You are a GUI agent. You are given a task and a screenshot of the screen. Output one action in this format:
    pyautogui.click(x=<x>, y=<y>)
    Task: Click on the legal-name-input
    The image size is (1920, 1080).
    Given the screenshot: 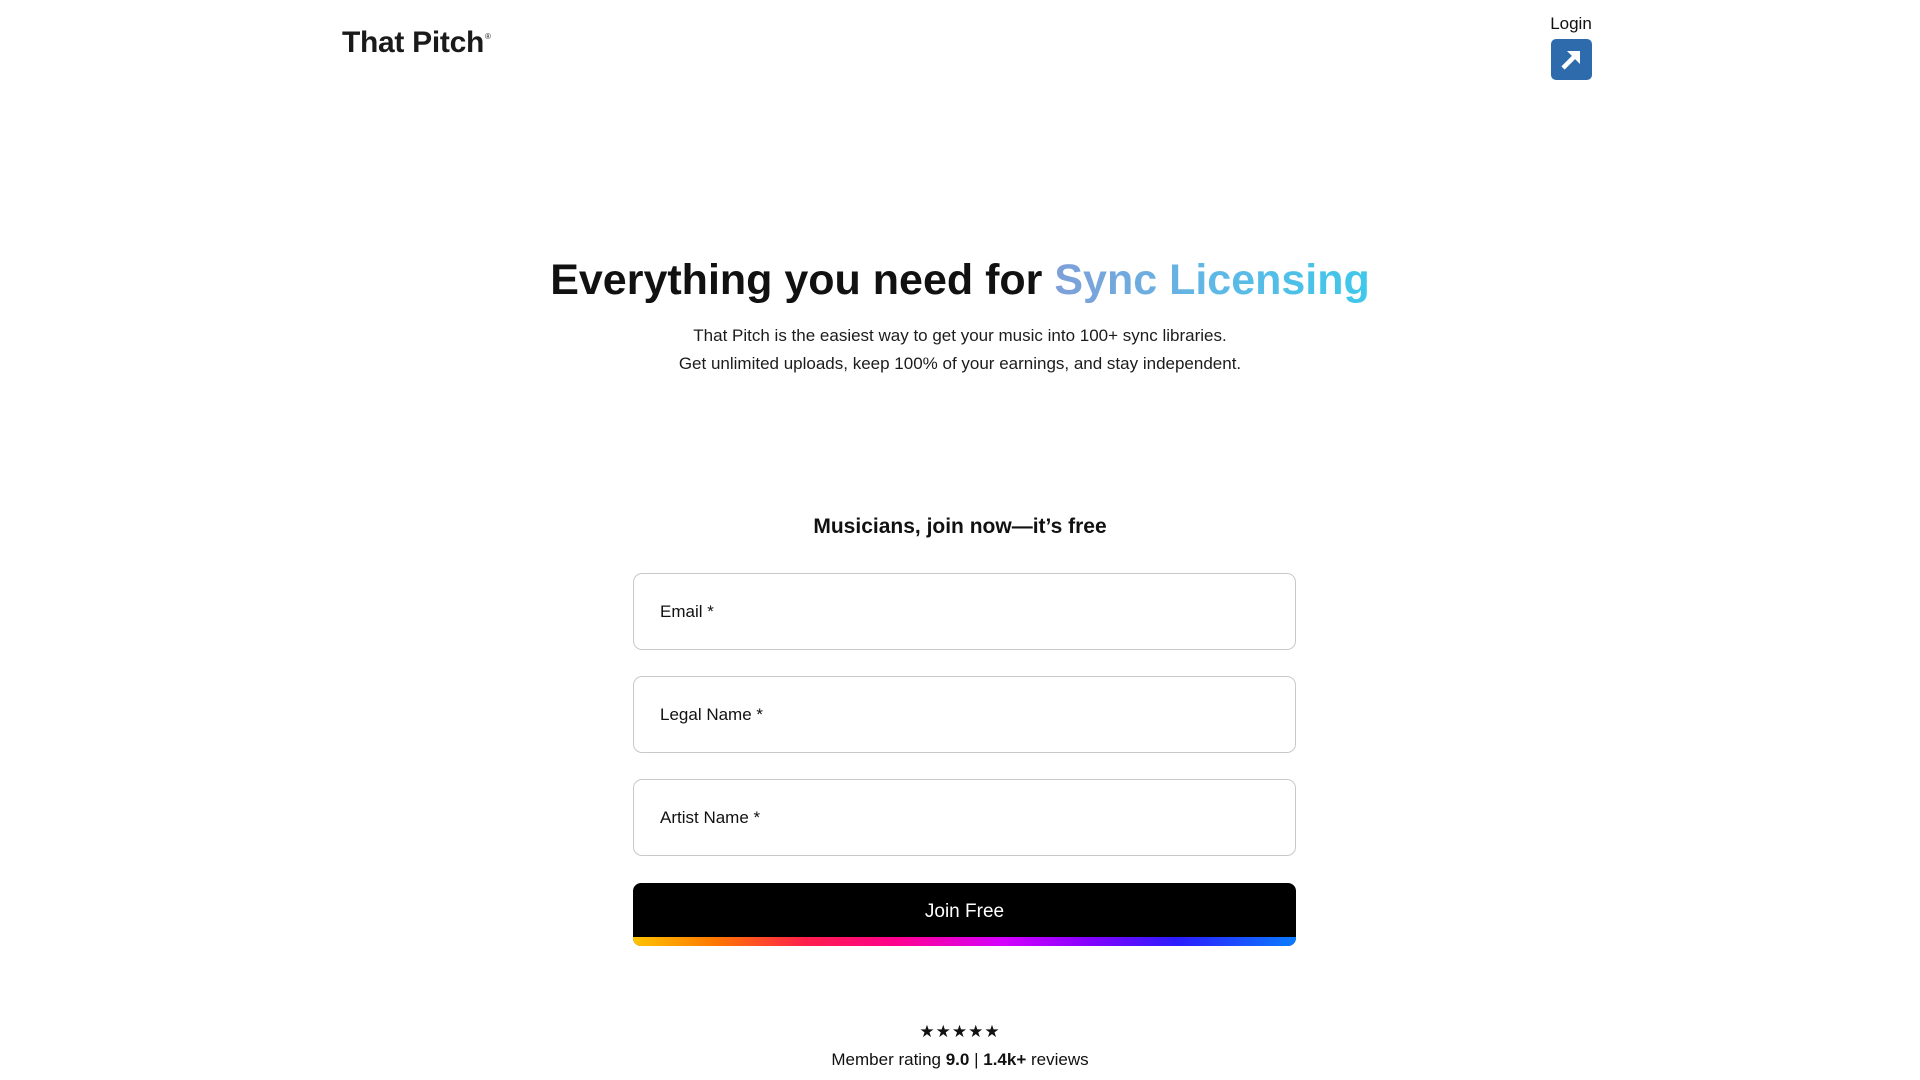 What is the action you would take?
    pyautogui.click(x=964, y=714)
    